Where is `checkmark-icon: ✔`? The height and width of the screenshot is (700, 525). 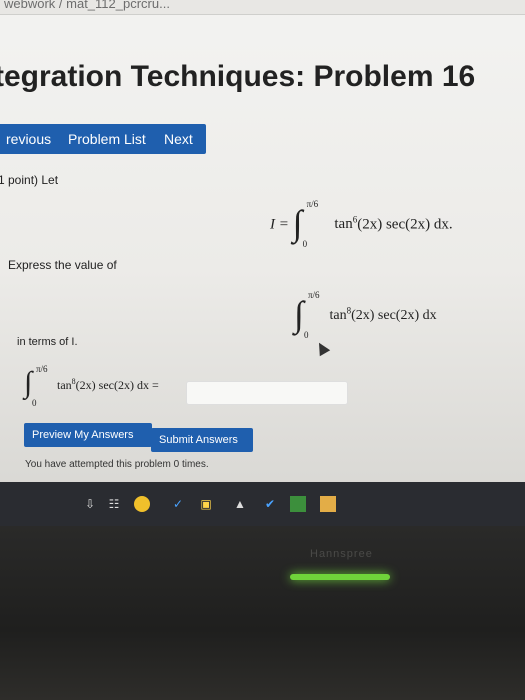
checkmark-icon: ✔ is located at coordinates (270, 504).